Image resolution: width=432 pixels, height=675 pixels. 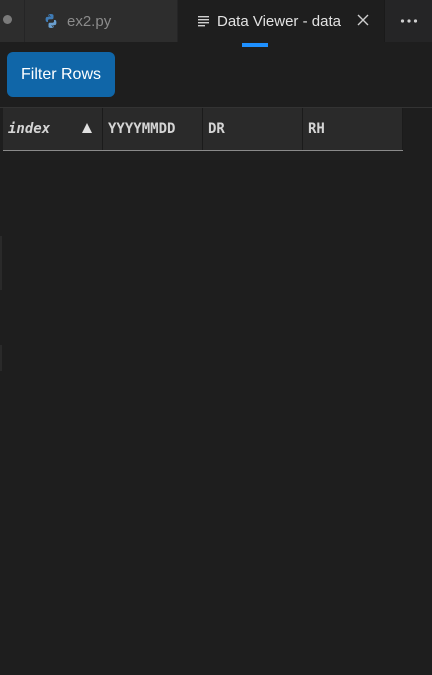 What do you see at coordinates (53, 129) in the screenshot?
I see `column-header-index: index` at bounding box center [53, 129].